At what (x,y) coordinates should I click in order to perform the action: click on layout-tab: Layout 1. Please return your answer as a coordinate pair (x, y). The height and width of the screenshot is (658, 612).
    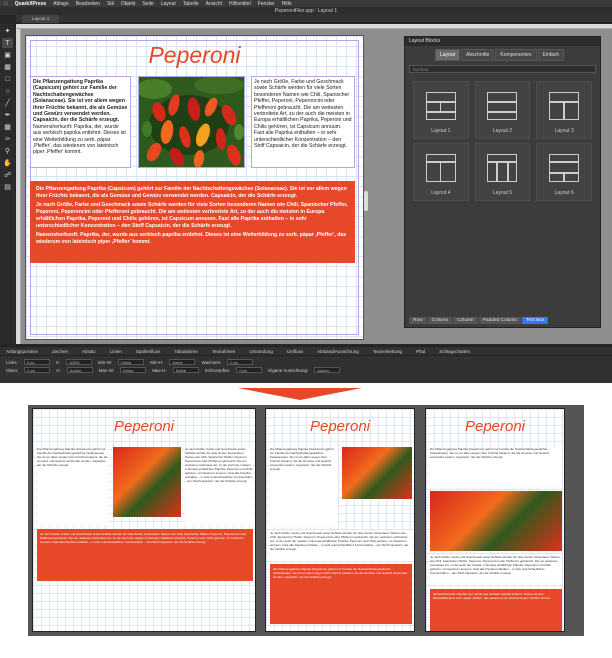
    Looking at the image, I should click on (41, 19).